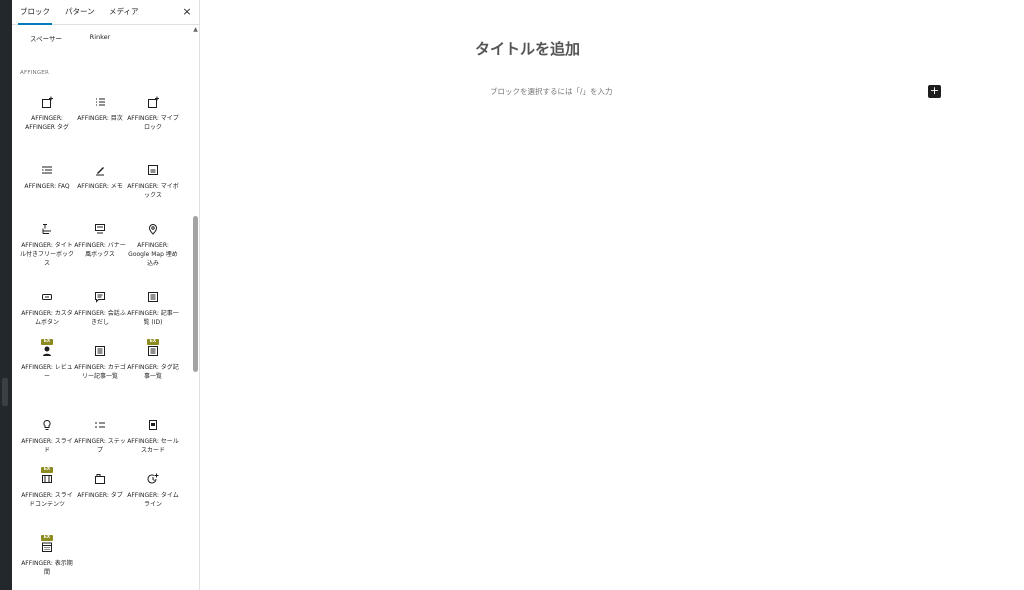 The height and width of the screenshot is (590, 1024). I want to click on block-item-label: AFFINGER: FAQ, so click(47, 186).